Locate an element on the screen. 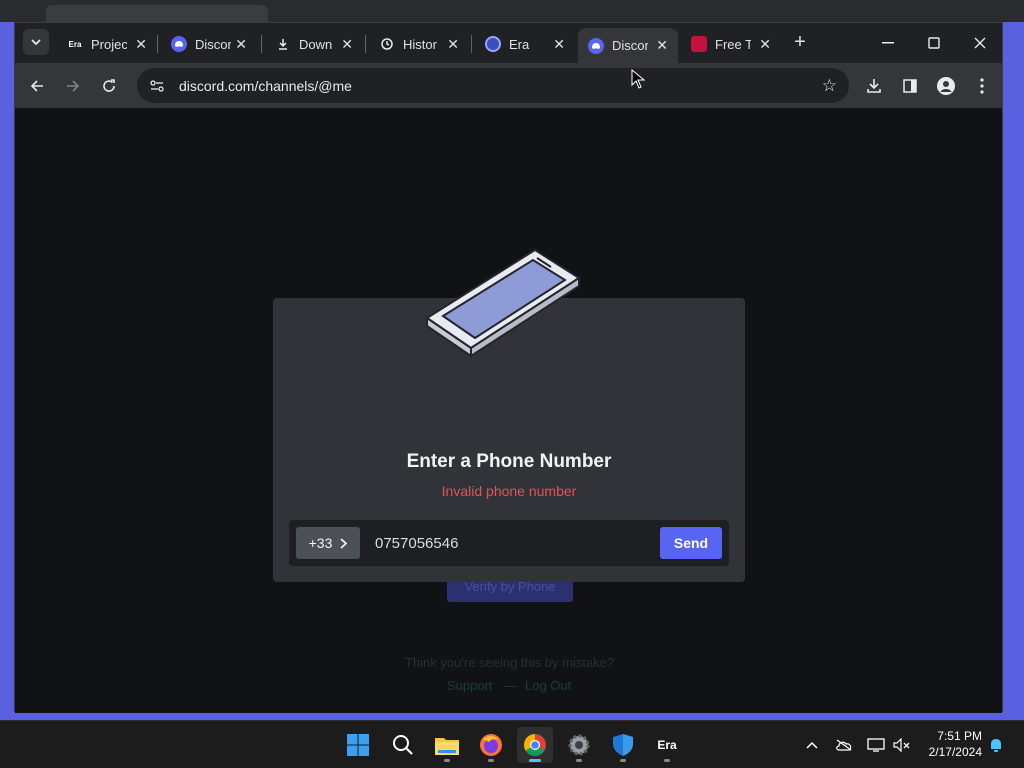 Image resolution: width=1024 pixels, height=768 pixels. tab-downloads: Down ✕ is located at coordinates (314, 44).